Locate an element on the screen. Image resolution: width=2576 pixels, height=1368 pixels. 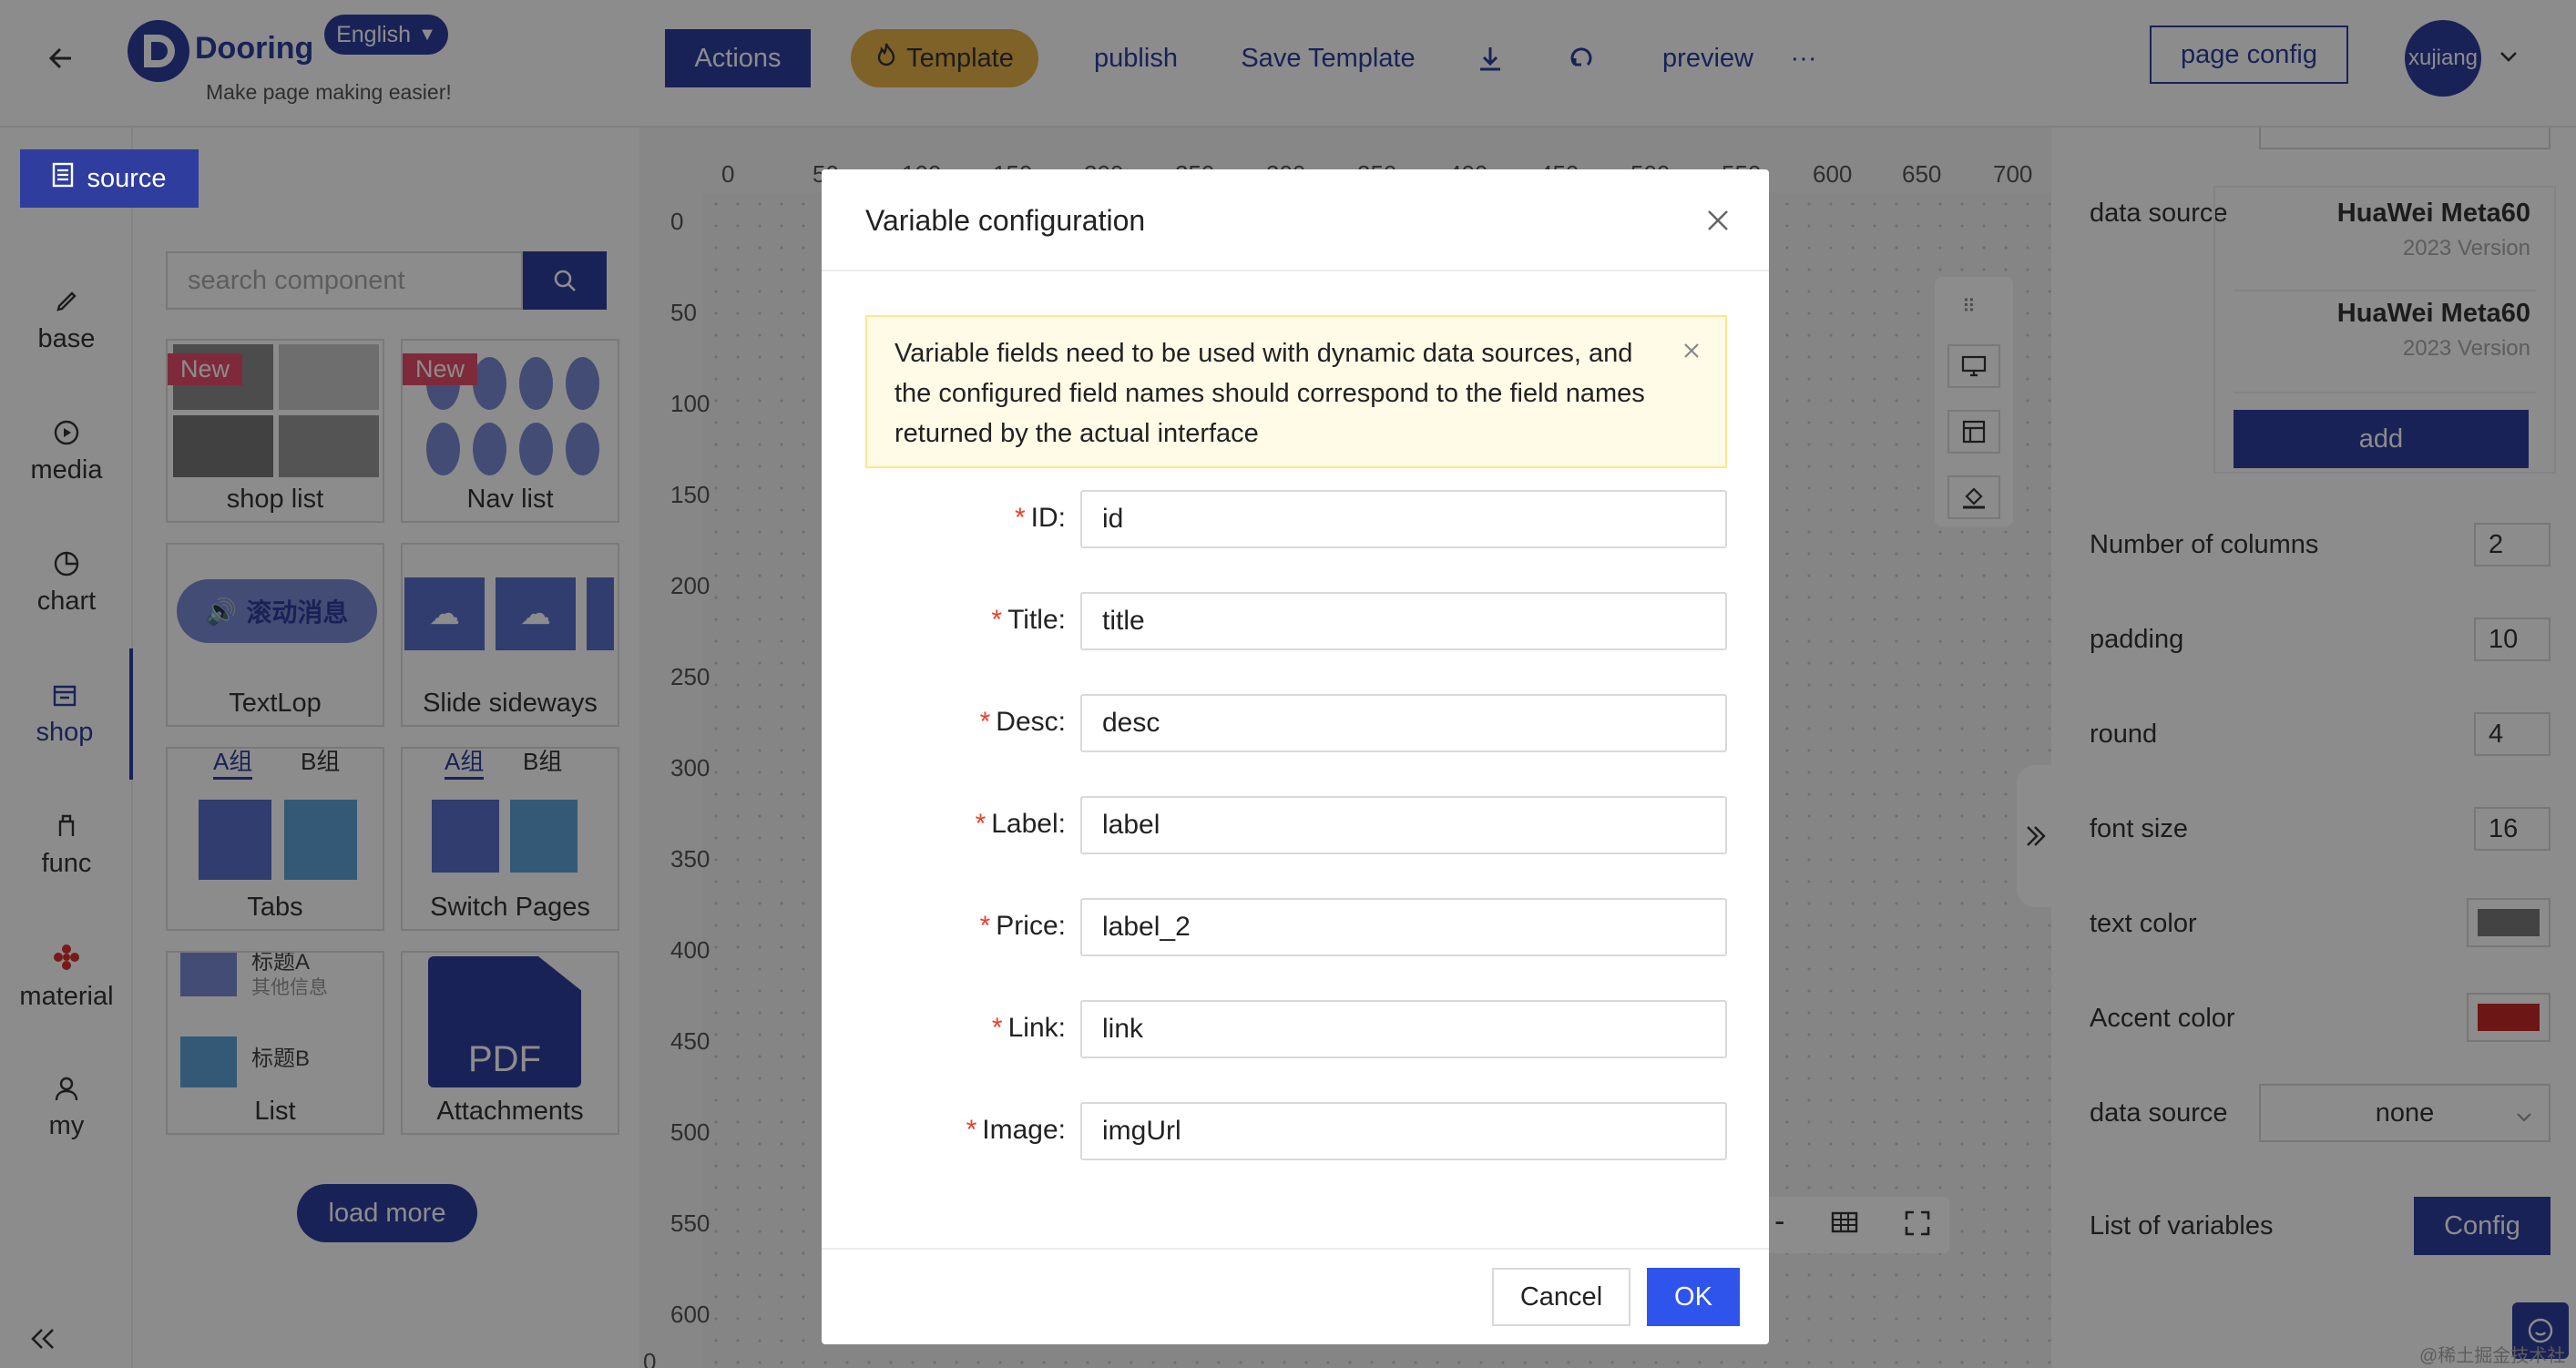
form-row-id: * ID: id is located at coordinates (1296, 519).